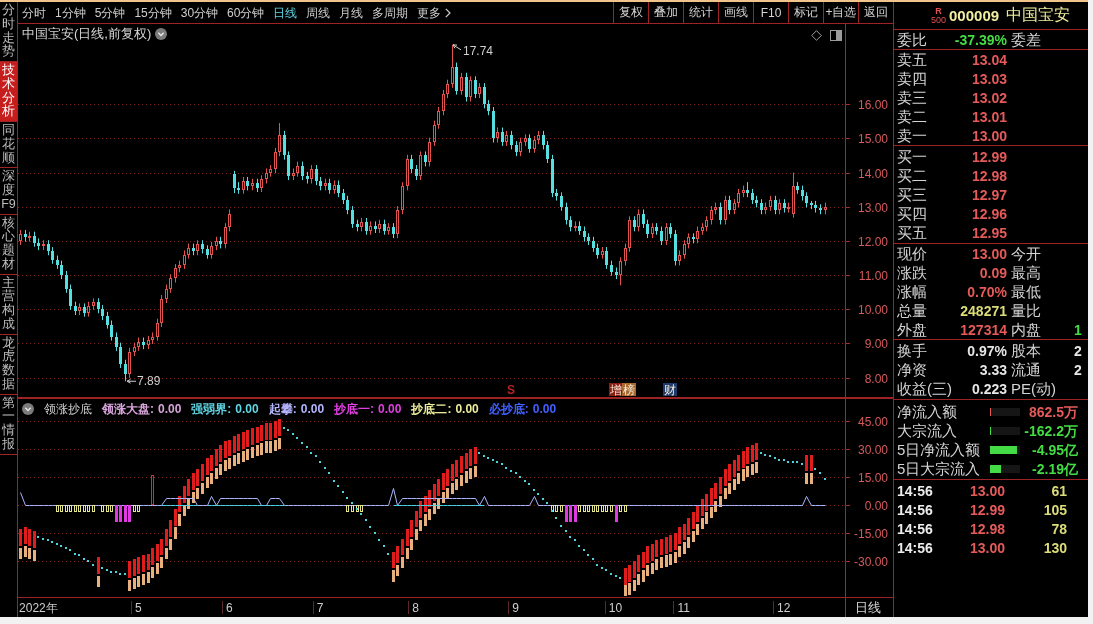 The image size is (1093, 624). What do you see at coordinates (872, 207) in the screenshot?
I see `axis-label: 13.00` at bounding box center [872, 207].